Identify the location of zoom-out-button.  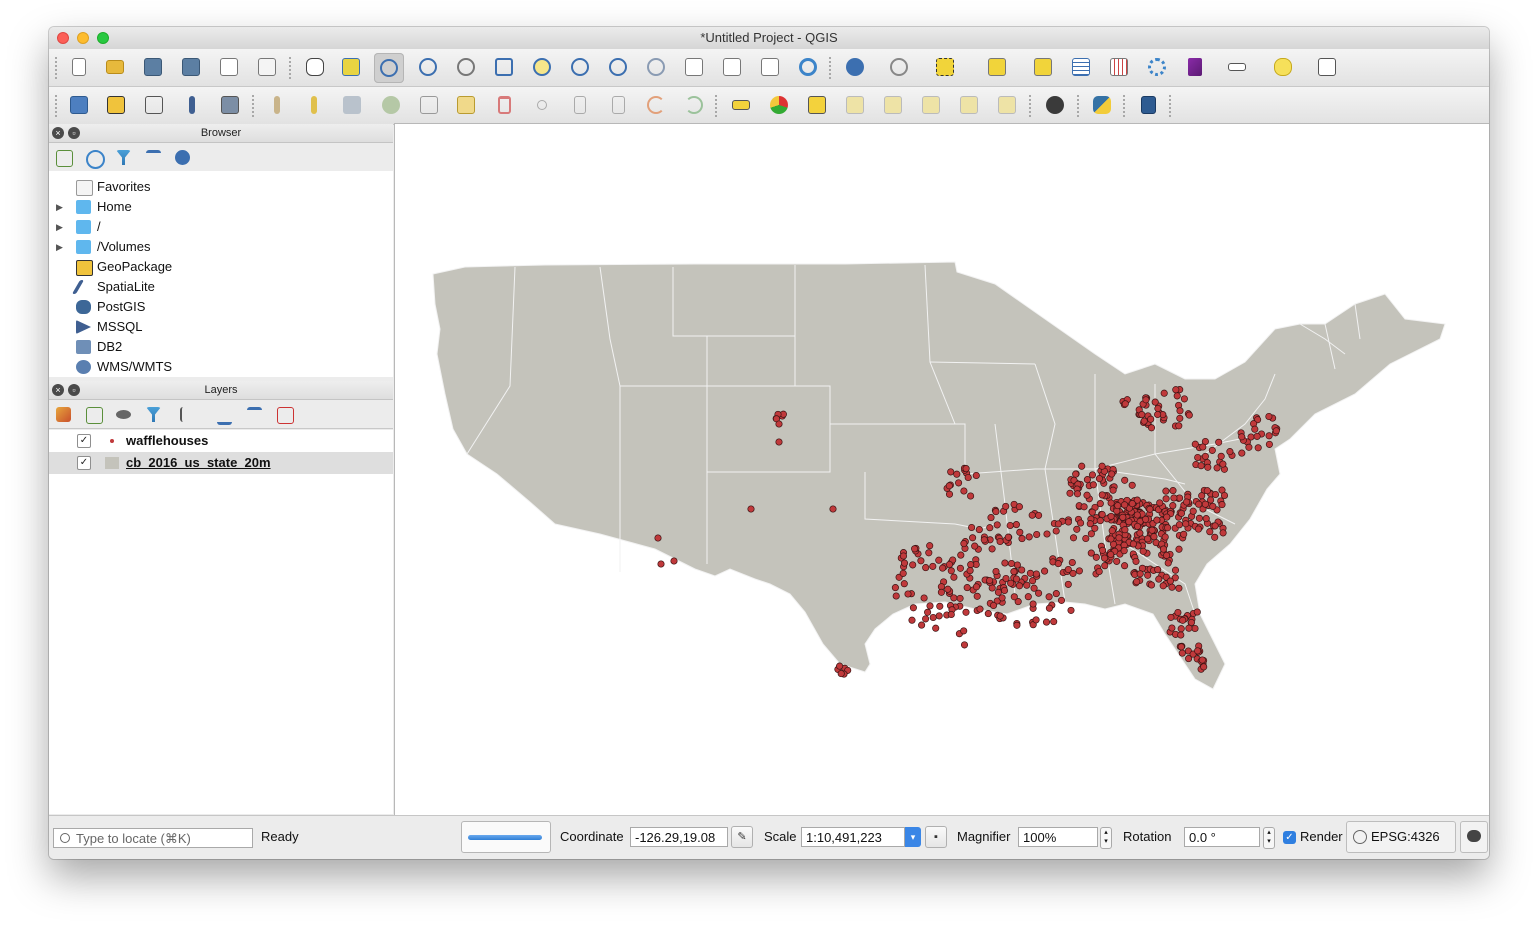
(428, 67).